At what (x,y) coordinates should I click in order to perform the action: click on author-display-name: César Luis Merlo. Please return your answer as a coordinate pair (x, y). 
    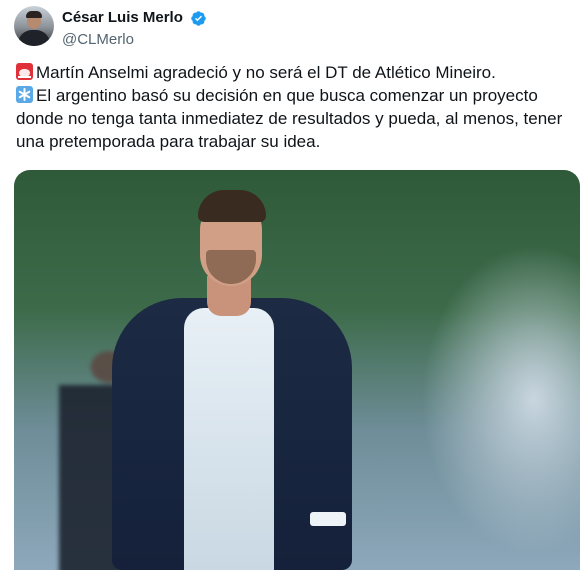
    Looking at the image, I should click on (122, 18).